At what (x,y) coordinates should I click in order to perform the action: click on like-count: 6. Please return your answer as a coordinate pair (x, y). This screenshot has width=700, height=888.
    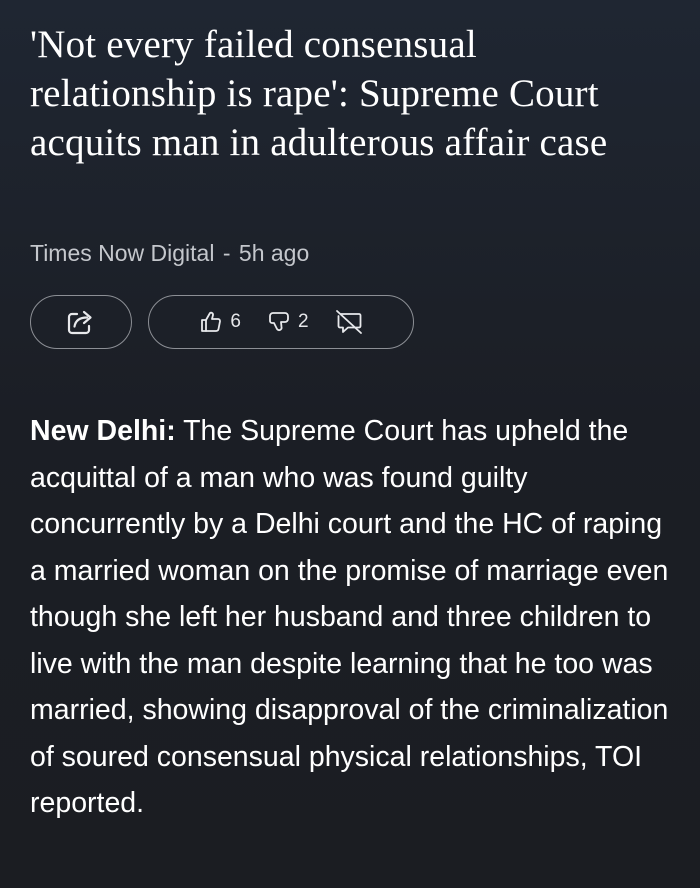
    Looking at the image, I should click on (235, 321).